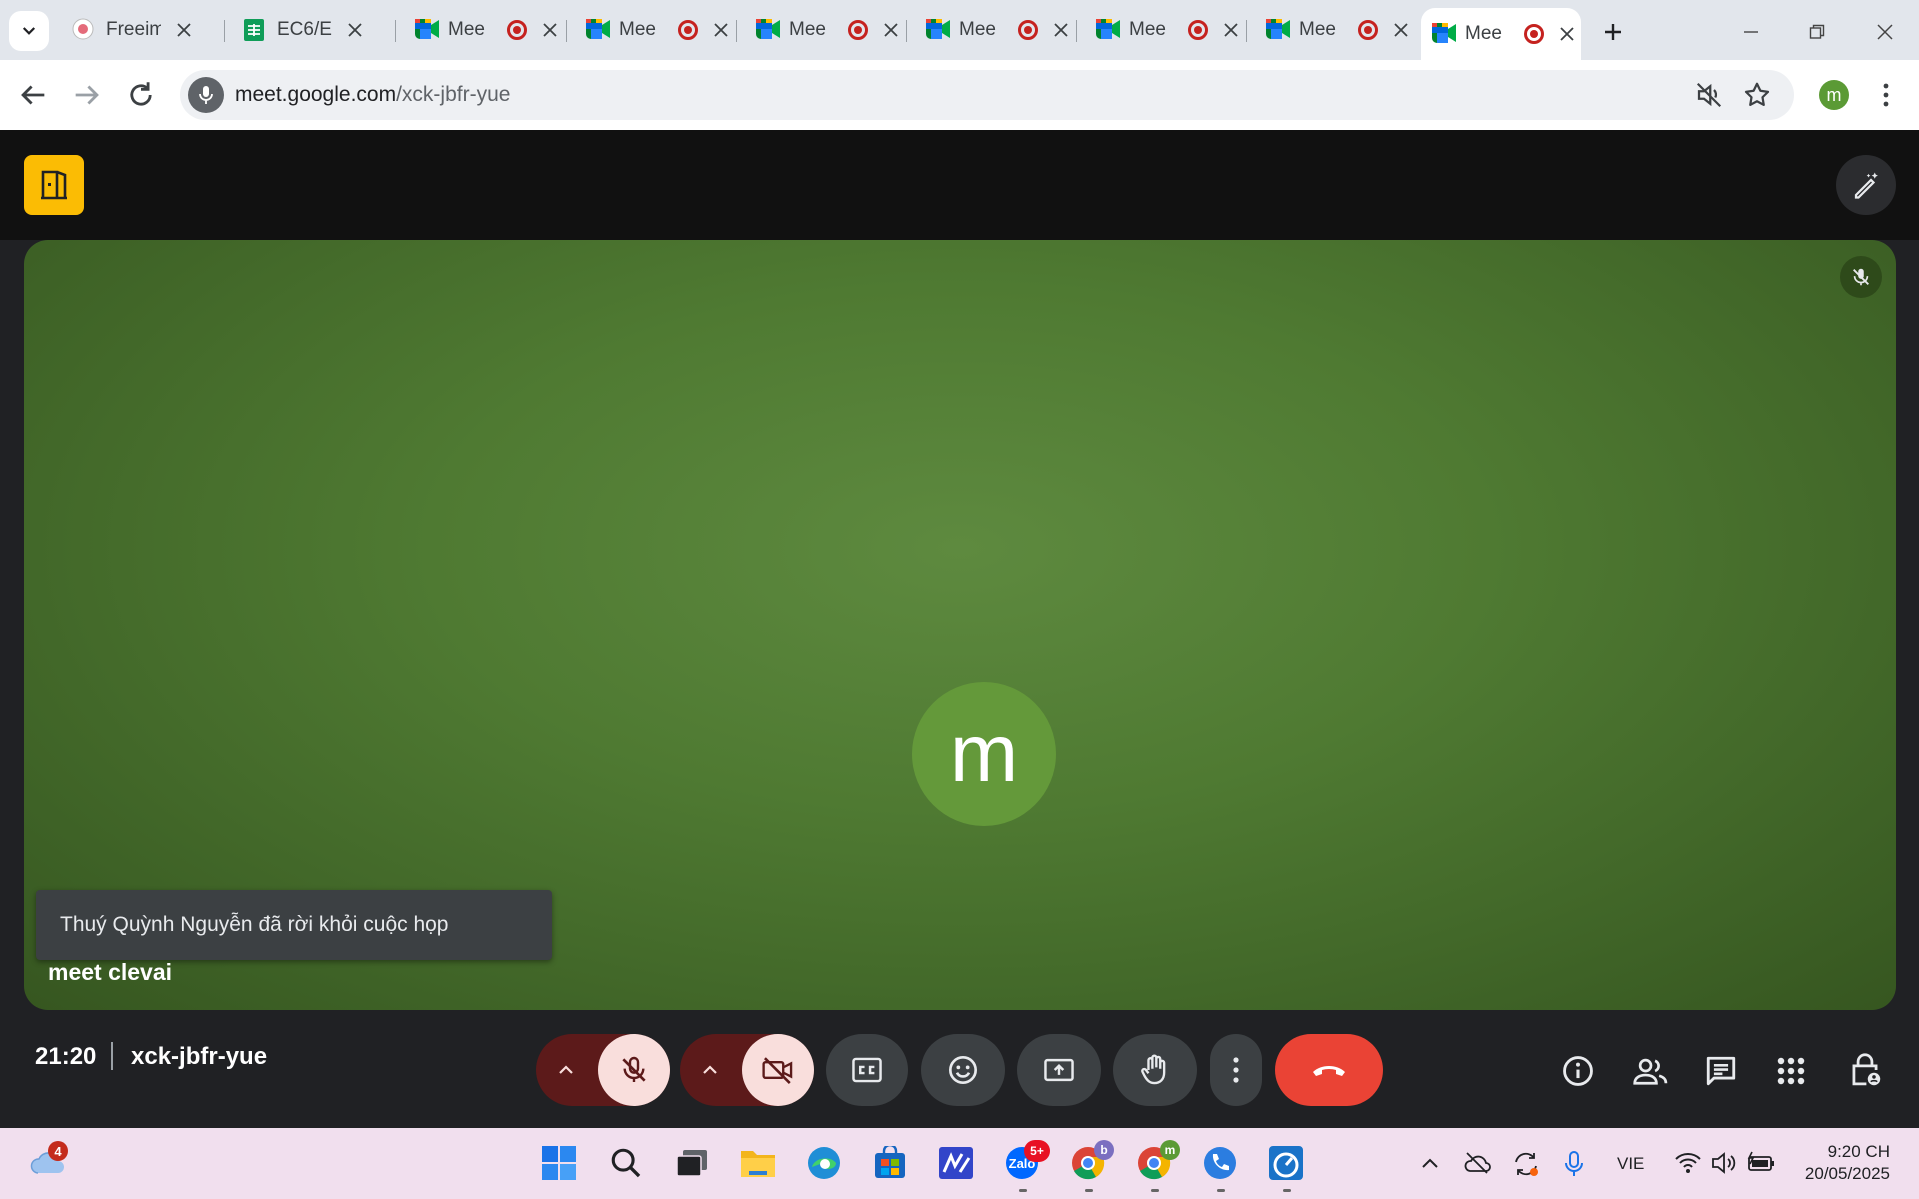 Image resolution: width=1919 pixels, height=1199 pixels. What do you see at coordinates (453, 94) in the screenshot?
I see `url-path: /xck-jbfr-yue` at bounding box center [453, 94].